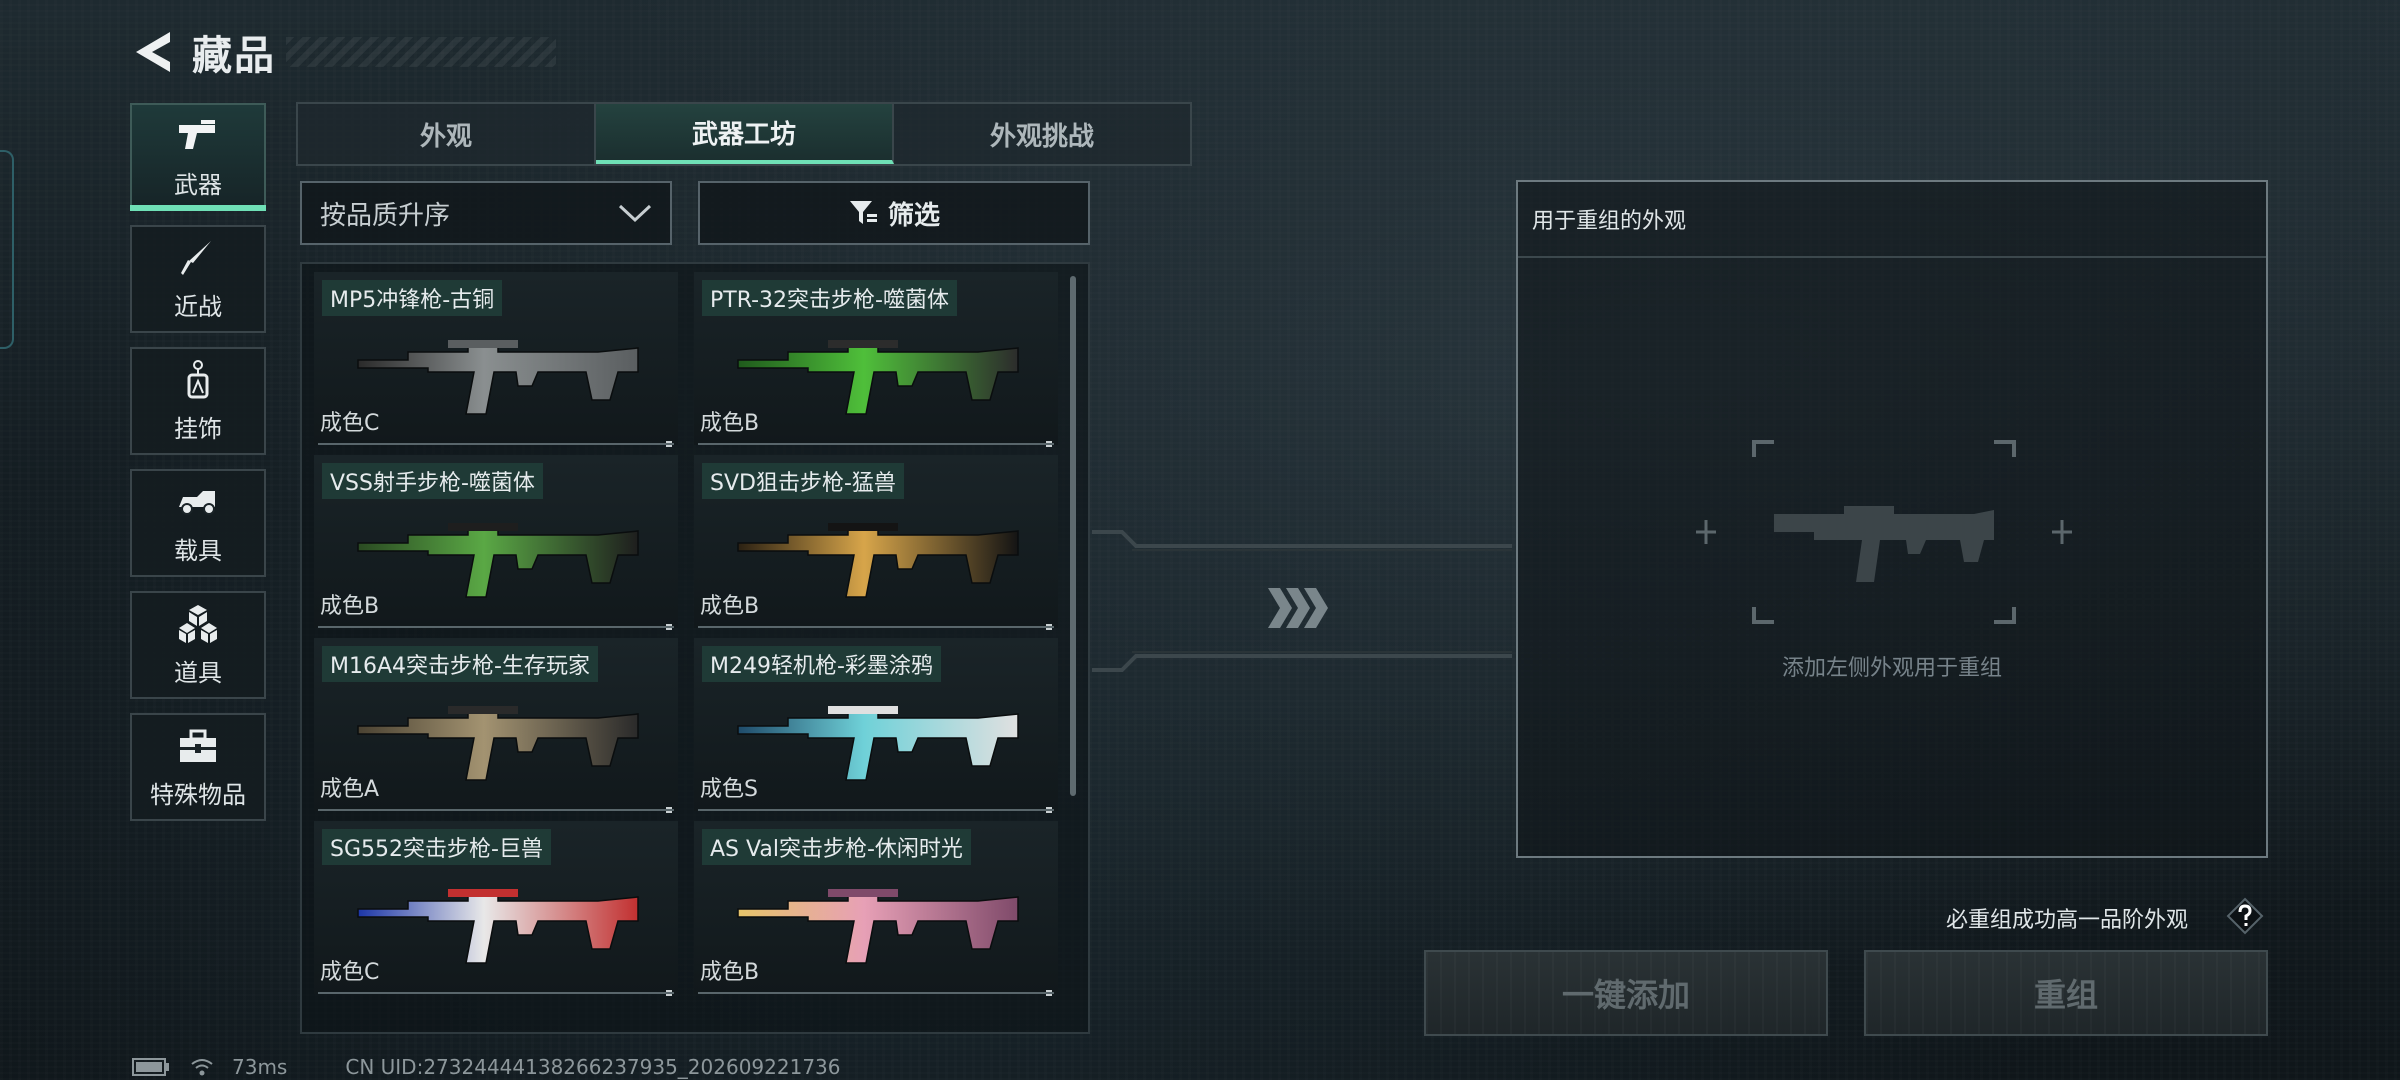 The image size is (2400, 1080). Describe the element at coordinates (350, 789) in the screenshot. I see `skin-grade: 成色A` at that location.